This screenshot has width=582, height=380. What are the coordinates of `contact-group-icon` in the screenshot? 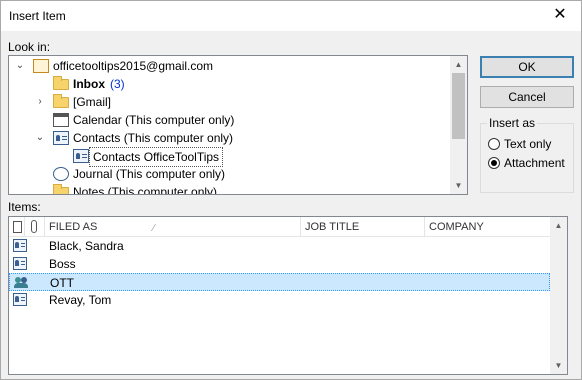 It's located at (22, 283).